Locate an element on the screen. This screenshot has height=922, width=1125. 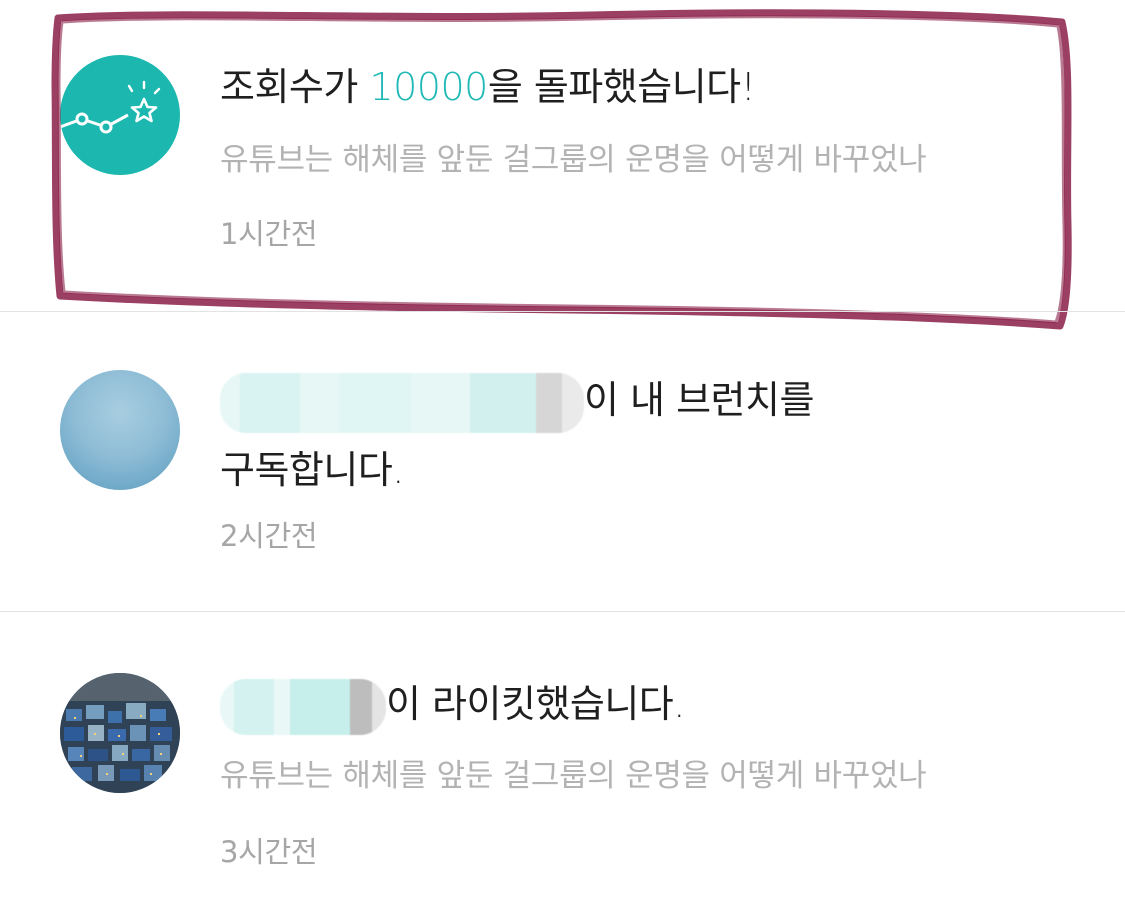
title-suffix: 이 내 브런치를 is located at coordinates (699, 400).